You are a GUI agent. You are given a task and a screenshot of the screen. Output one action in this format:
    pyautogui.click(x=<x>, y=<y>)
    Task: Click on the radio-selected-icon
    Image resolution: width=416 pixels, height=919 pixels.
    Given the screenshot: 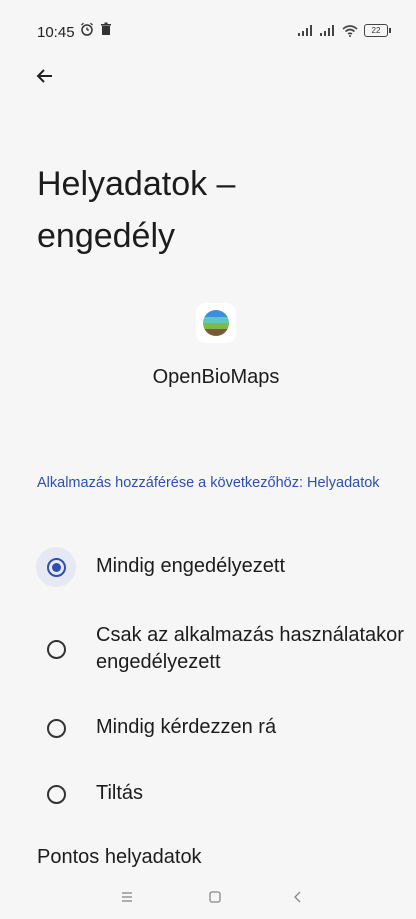 What is the action you would take?
    pyautogui.click(x=56, y=567)
    